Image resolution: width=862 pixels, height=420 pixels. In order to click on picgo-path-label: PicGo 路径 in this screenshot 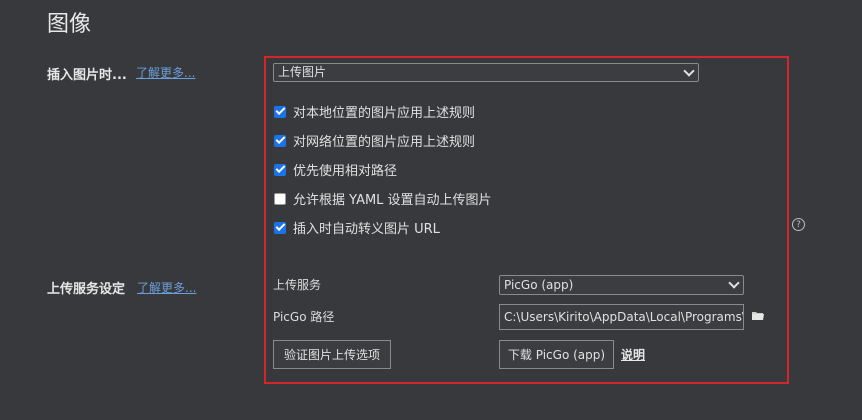, I will do `click(304, 317)`.